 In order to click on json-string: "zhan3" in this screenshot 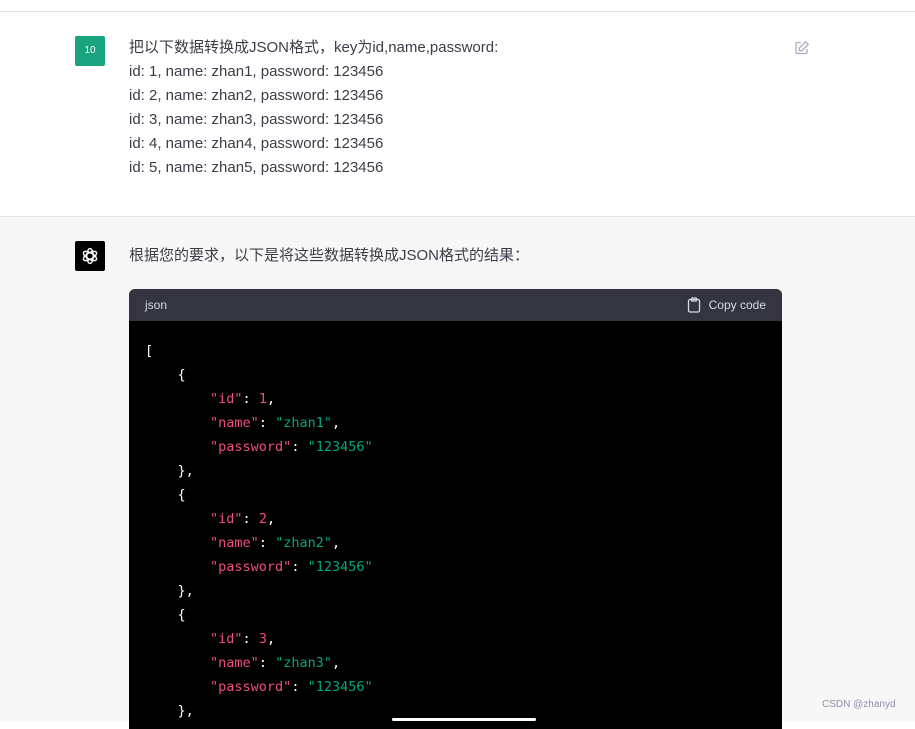, I will do `click(303, 663)`.